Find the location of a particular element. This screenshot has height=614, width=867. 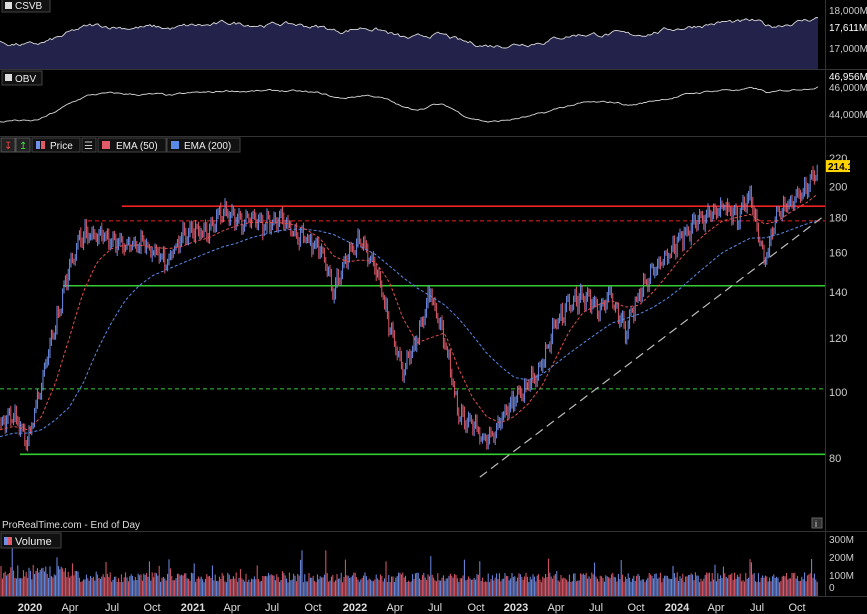

obv-label: OBV is located at coordinates (25, 79).